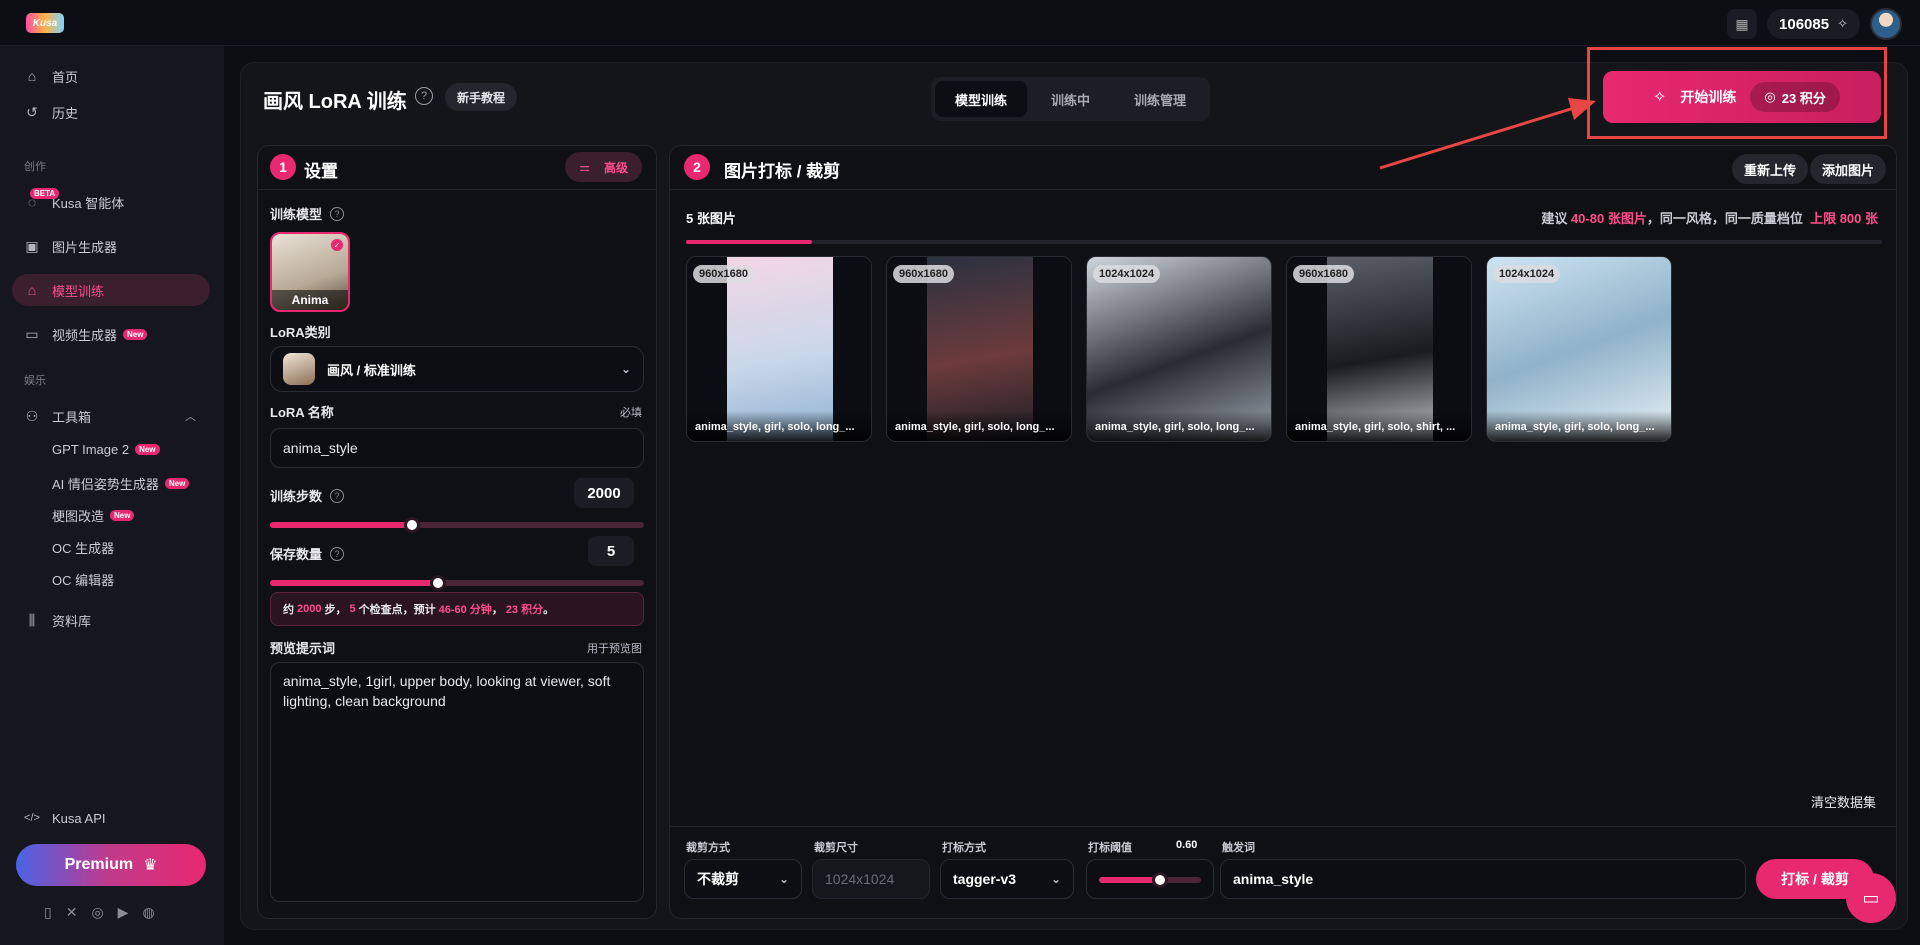 Image resolution: width=1920 pixels, height=945 pixels. What do you see at coordinates (97, 912) in the screenshot?
I see `instagram-icon: ◎` at bounding box center [97, 912].